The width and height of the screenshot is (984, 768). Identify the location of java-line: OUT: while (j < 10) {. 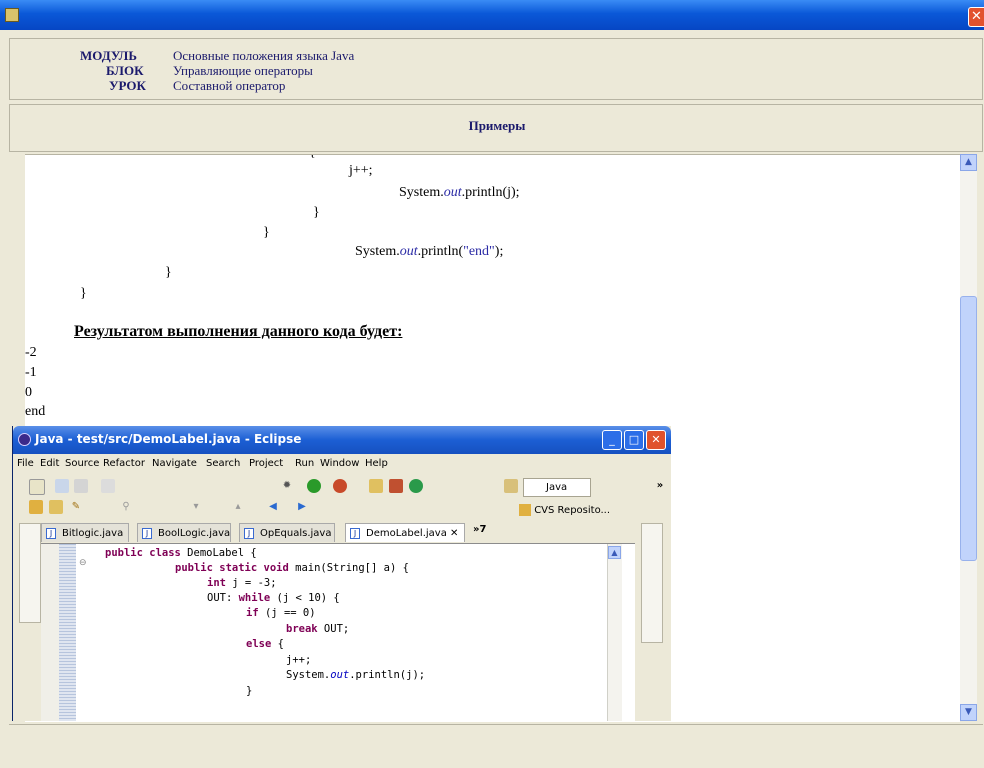
(273, 598).